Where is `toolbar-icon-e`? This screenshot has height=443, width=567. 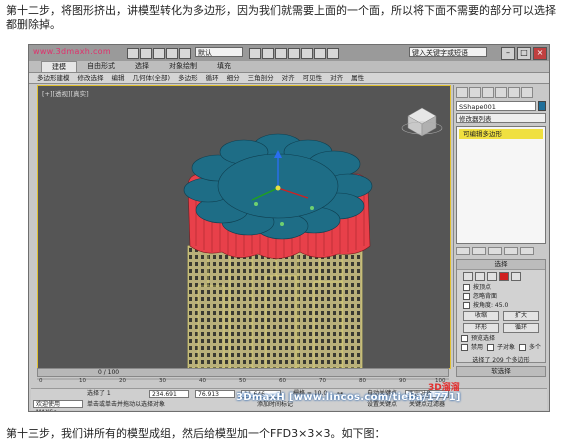 toolbar-icon-e is located at coordinates (307, 53).